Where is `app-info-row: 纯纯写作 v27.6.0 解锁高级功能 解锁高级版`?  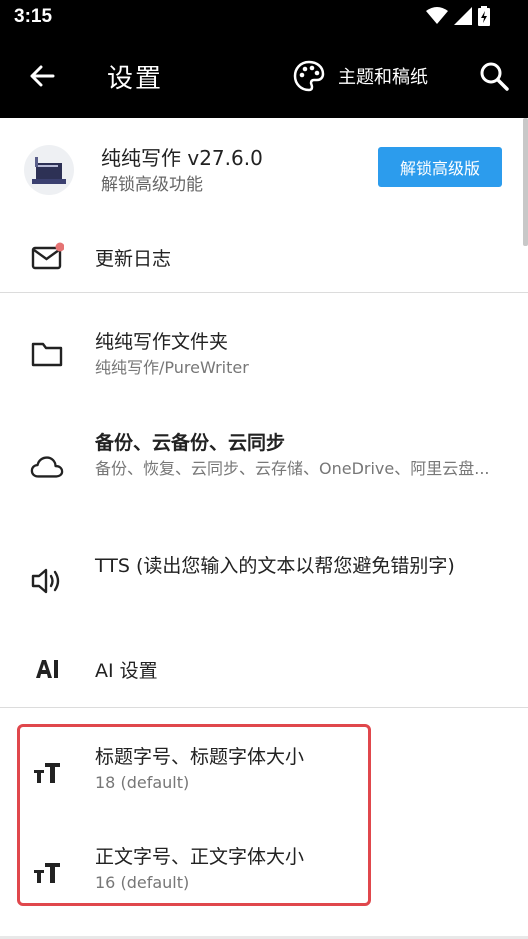 app-info-row: 纯纯写作 v27.6.0 解锁高级功能 解锁高级版 is located at coordinates (264, 170).